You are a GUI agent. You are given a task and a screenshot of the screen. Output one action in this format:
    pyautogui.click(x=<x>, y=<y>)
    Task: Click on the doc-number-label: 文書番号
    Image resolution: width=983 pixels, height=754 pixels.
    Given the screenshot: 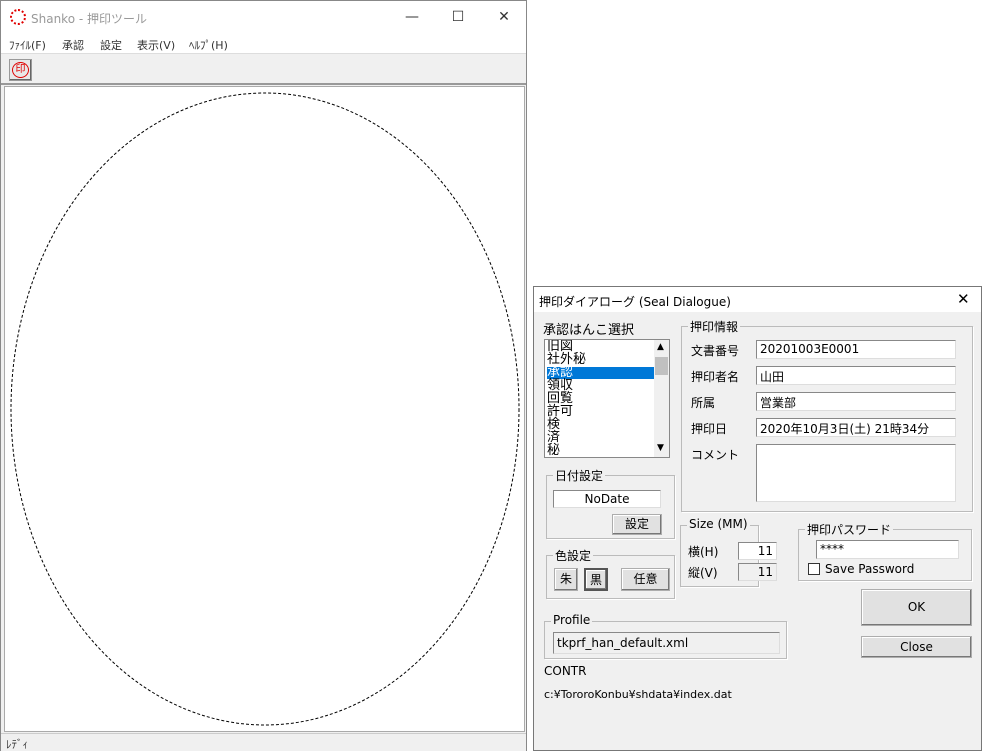 What is the action you would take?
    pyautogui.click(x=715, y=351)
    